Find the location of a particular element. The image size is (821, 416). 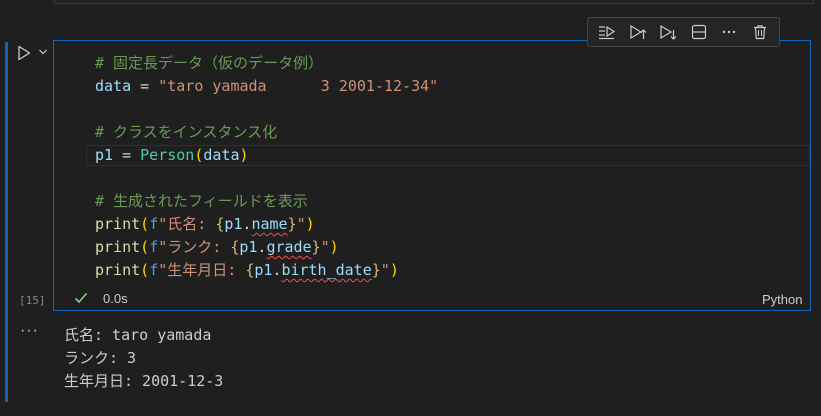

more-actions-button is located at coordinates (729, 32).